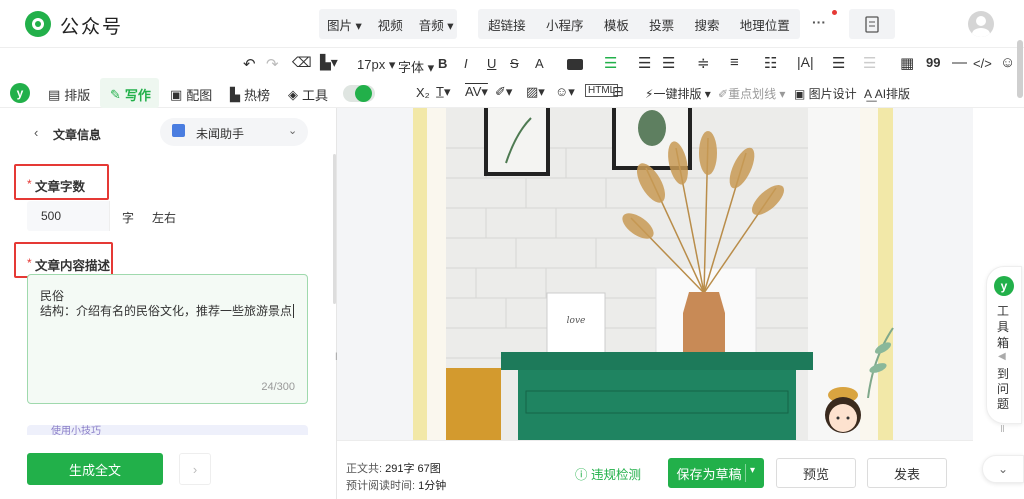 This screenshot has width=1024, height=499. I want to click on chevron-down-icon: ▾, so click(752, 470).